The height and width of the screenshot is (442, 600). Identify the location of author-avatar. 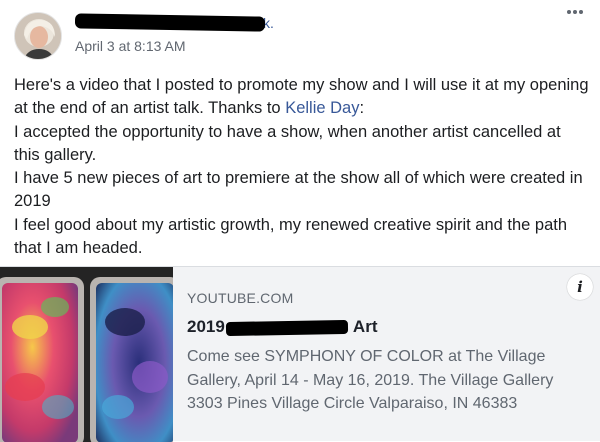
(38, 36).